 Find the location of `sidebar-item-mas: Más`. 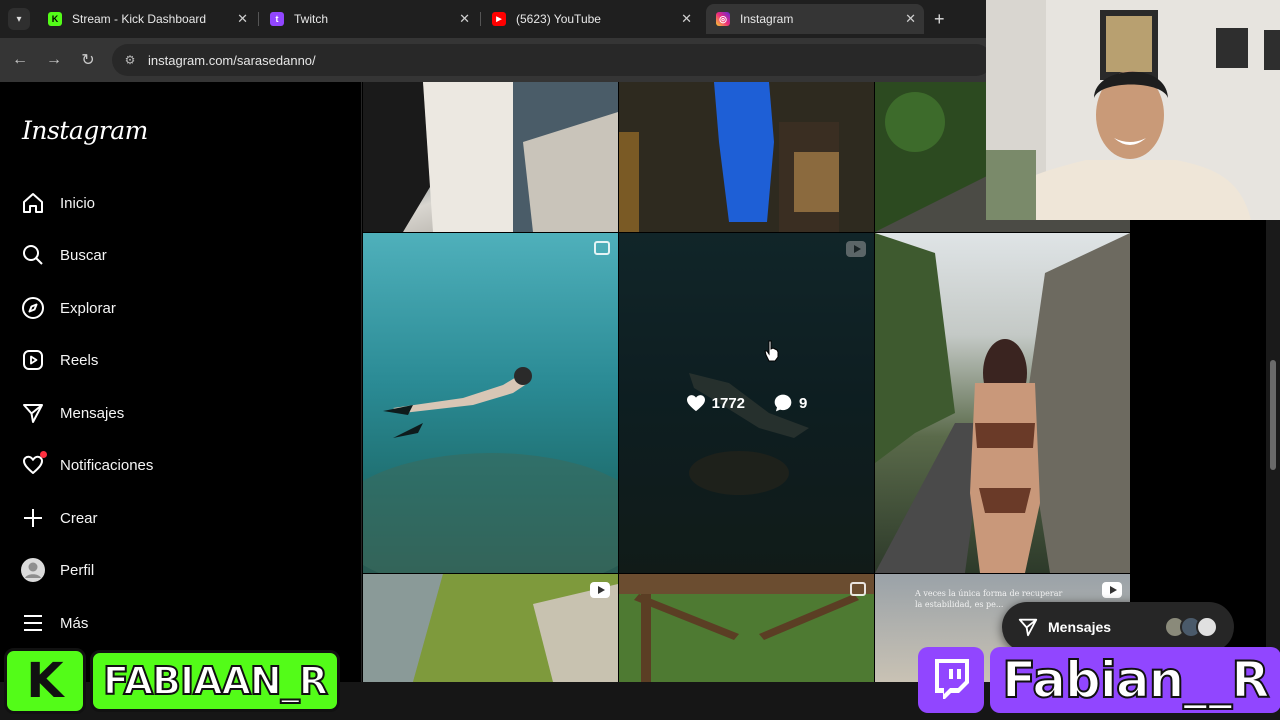

sidebar-item-mas: Más is located at coordinates (54, 623).